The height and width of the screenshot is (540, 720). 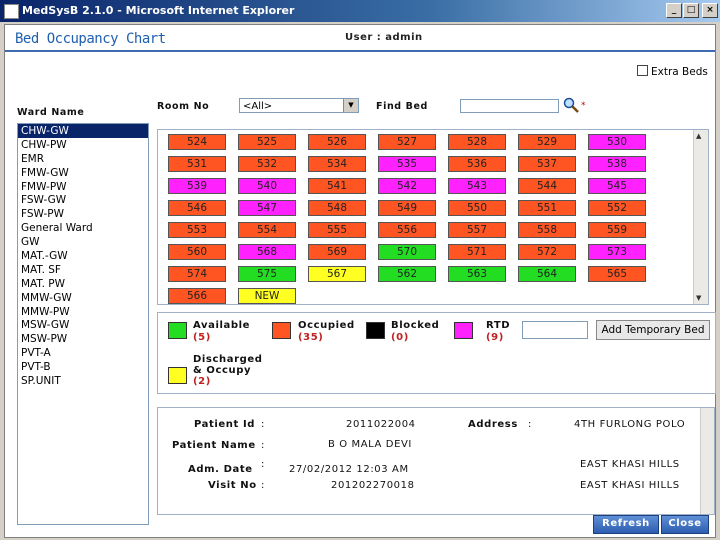 I want to click on temporary-bed-input, so click(x=555, y=330).